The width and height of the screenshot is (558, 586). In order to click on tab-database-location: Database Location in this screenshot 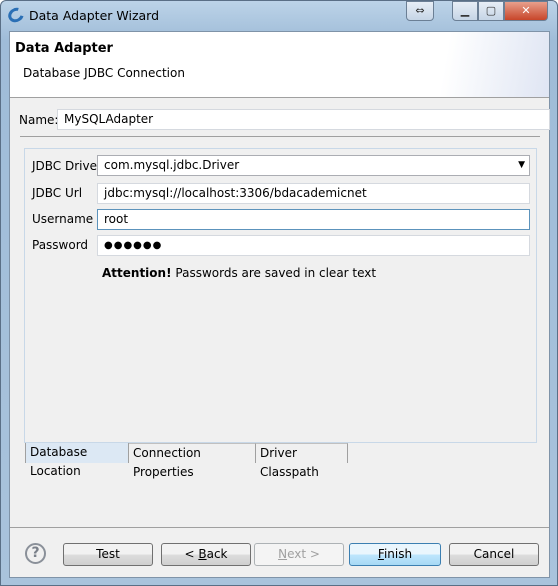, I will do `click(77, 460)`.